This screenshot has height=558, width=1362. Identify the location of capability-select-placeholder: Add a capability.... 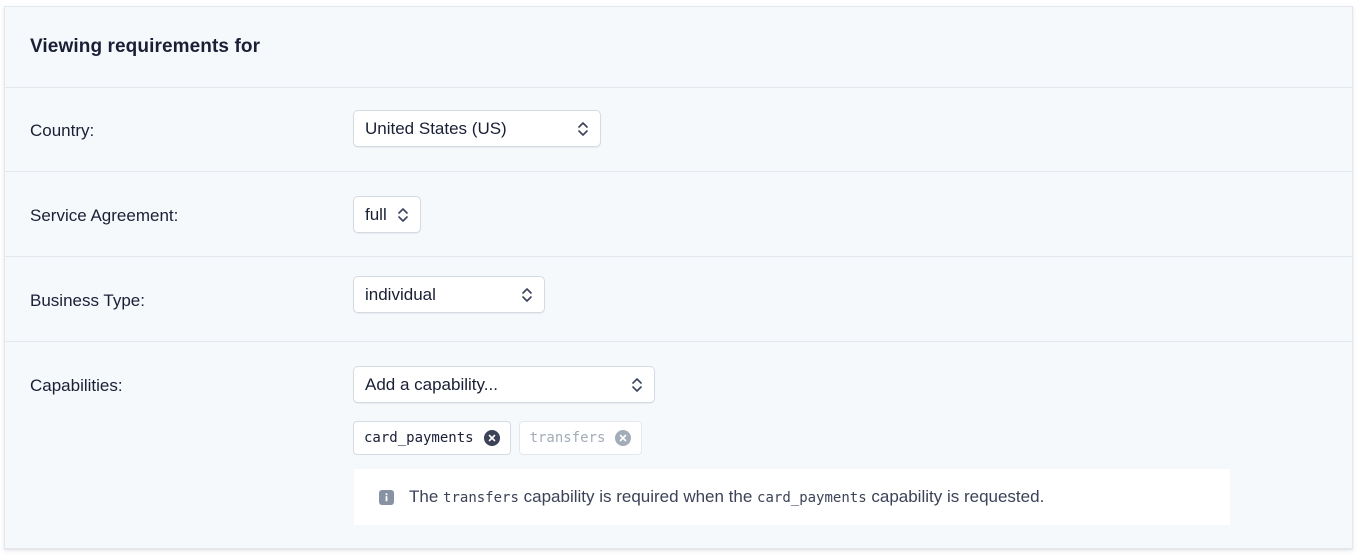
(431, 384).